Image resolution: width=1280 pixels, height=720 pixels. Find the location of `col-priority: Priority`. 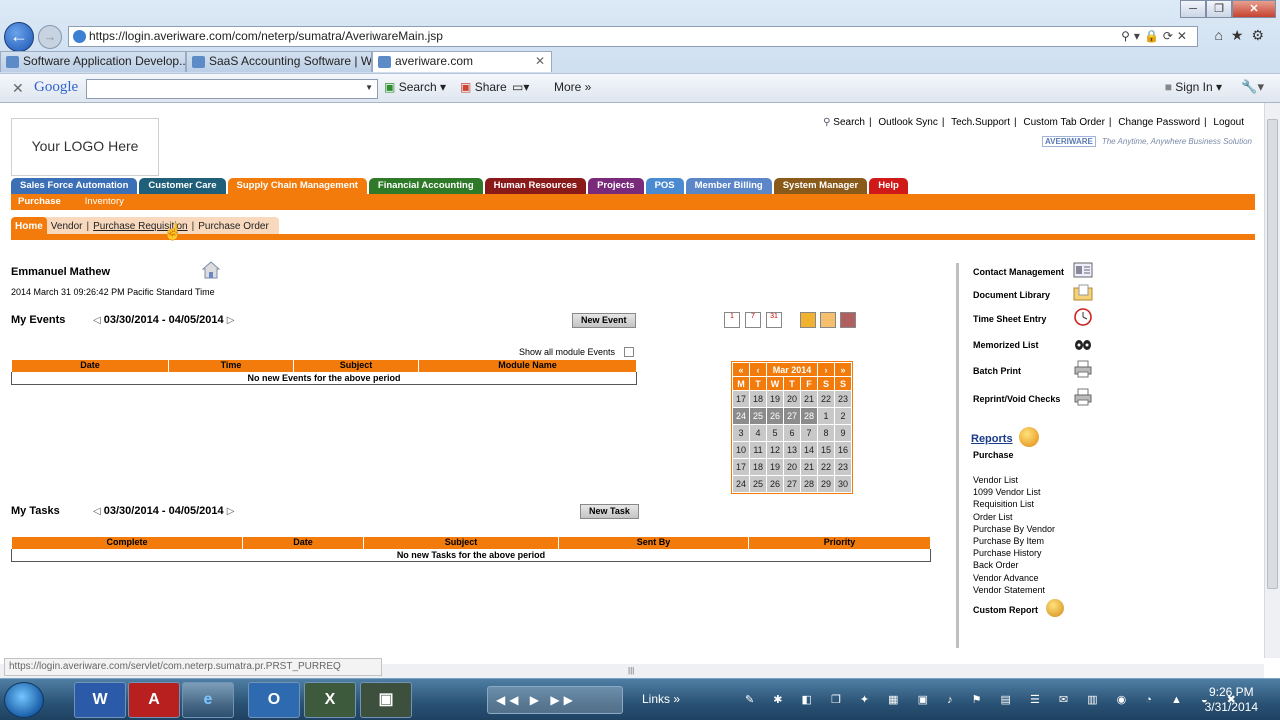

col-priority: Priority is located at coordinates (839, 542).